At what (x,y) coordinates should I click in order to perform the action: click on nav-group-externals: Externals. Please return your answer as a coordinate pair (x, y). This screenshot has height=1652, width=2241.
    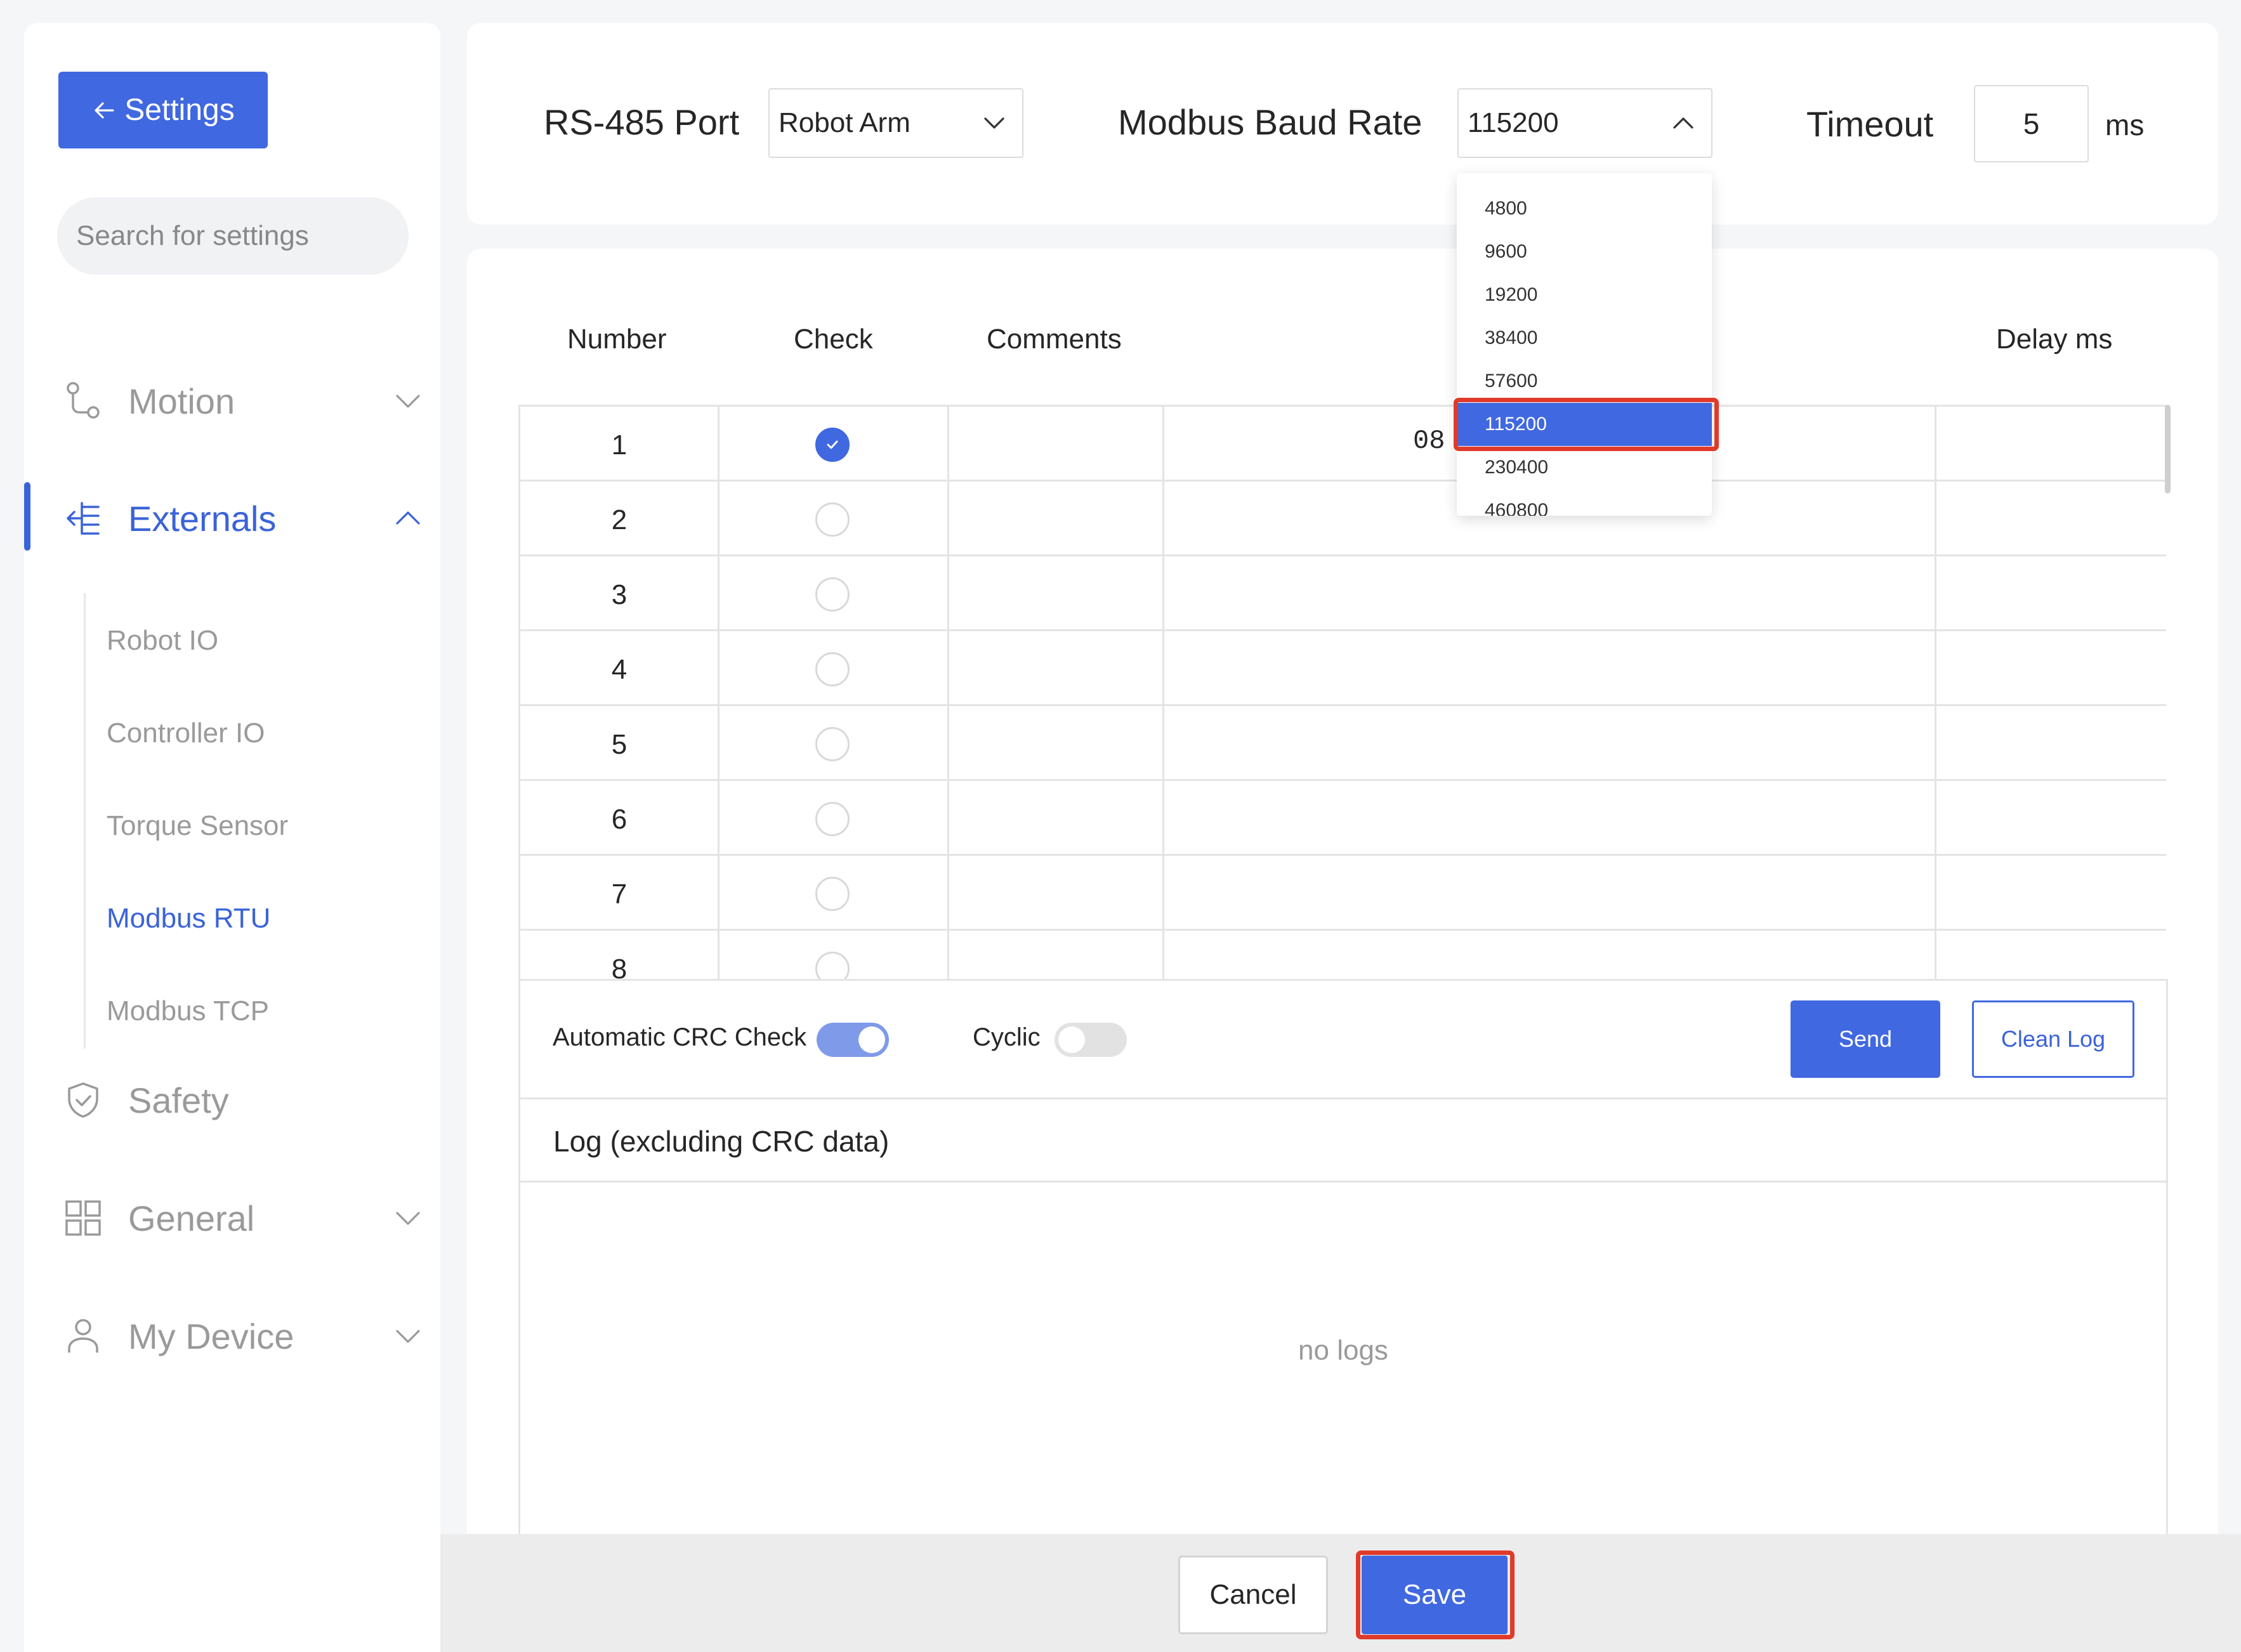
    Looking at the image, I should click on (242, 518).